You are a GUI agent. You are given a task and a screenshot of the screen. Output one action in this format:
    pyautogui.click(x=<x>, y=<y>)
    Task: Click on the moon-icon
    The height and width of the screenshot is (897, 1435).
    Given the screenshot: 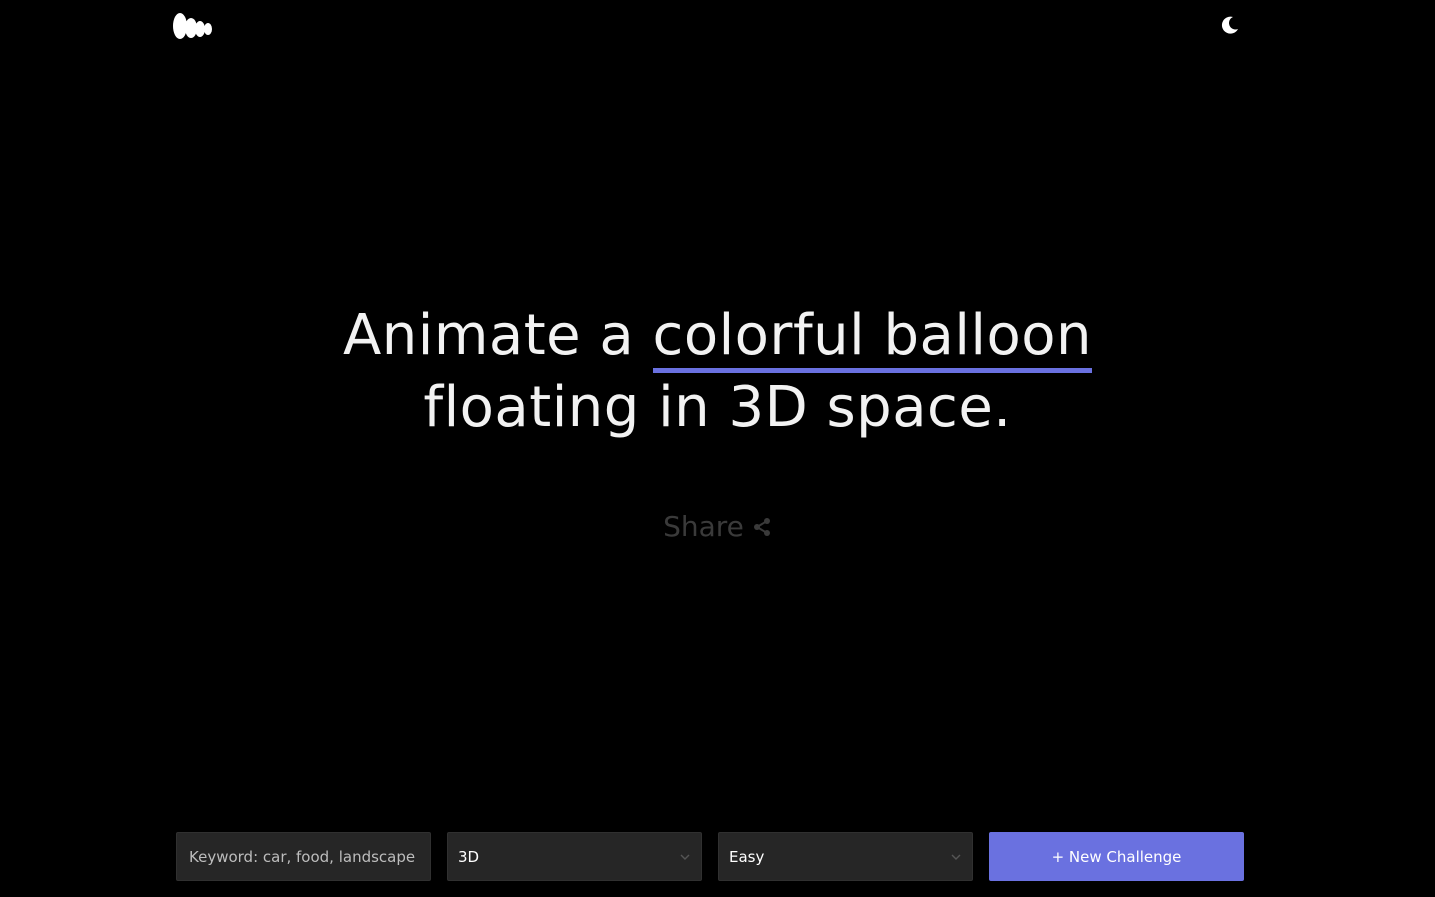 What is the action you would take?
    pyautogui.click(x=1229, y=25)
    